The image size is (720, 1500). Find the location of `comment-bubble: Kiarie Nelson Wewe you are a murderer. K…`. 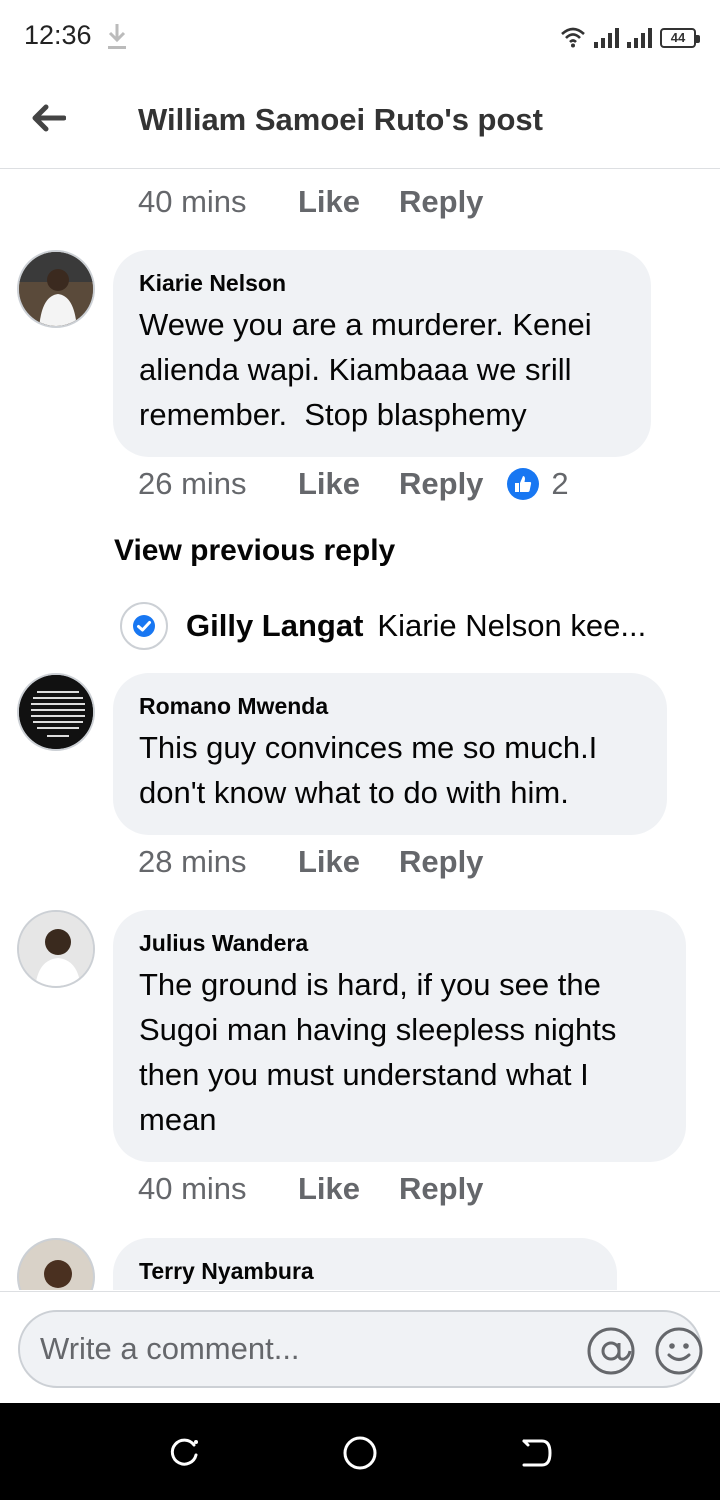

comment-bubble: Kiarie Nelson Wewe you are a murderer. K… is located at coordinates (382, 353).